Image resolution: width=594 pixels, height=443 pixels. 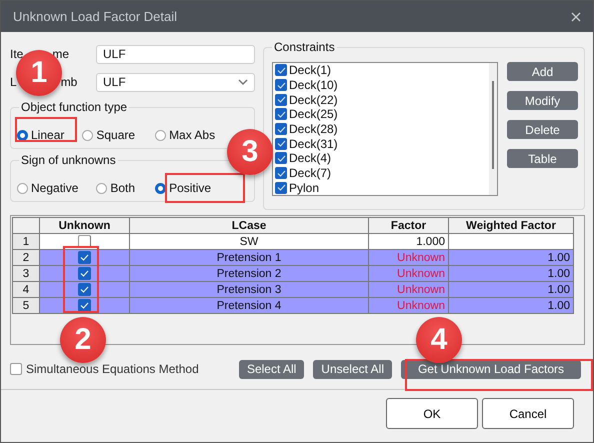 What do you see at coordinates (249, 290) in the screenshot?
I see `table-cell: Pretension 3` at bounding box center [249, 290].